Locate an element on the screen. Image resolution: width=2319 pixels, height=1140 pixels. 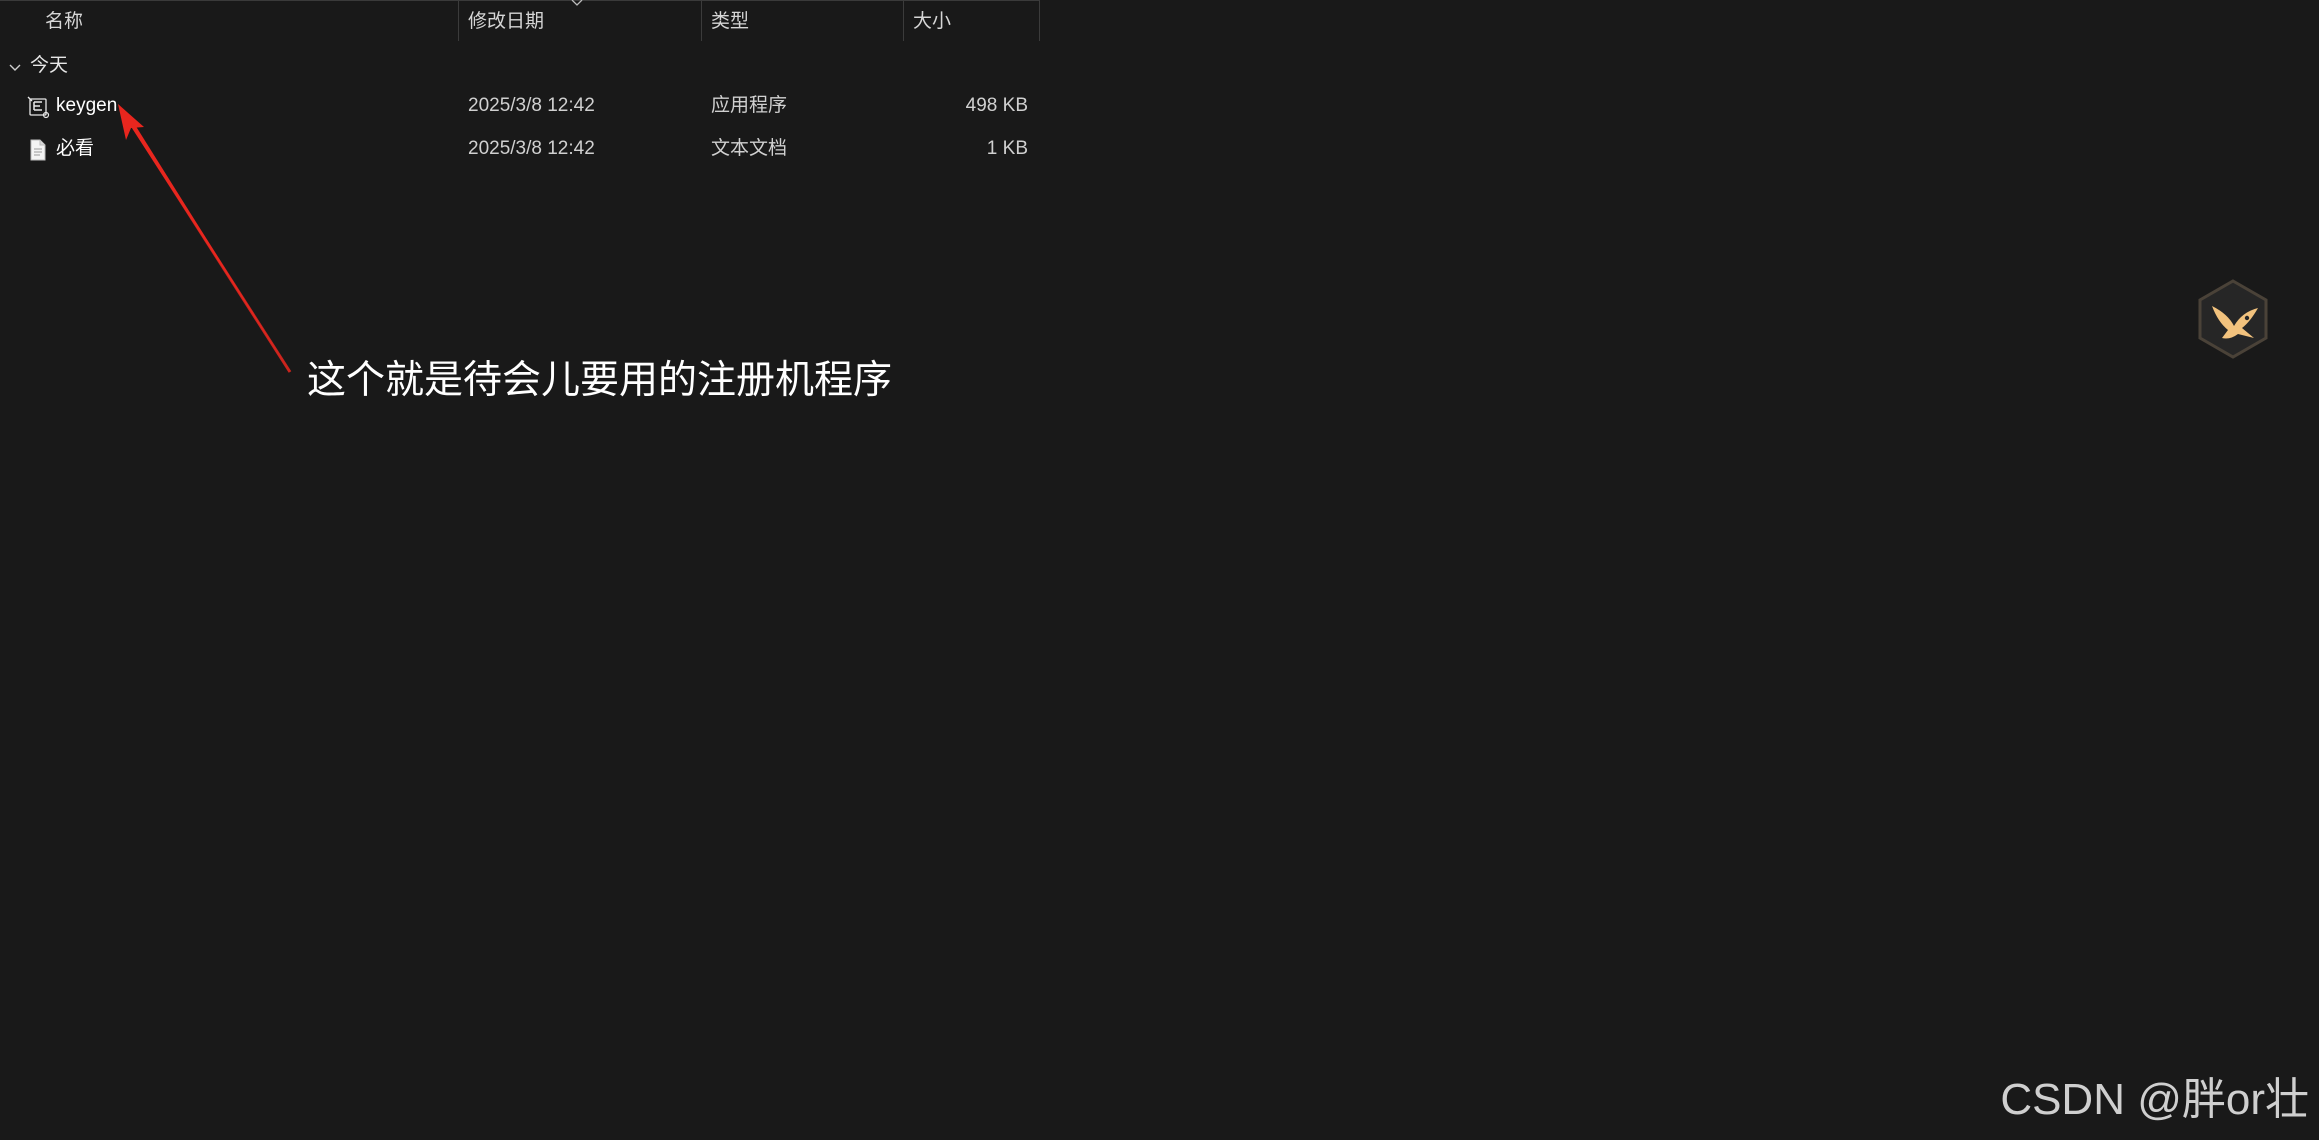
csdn-watermark: CSDN @胖or壮 is located at coordinates (2154, 1099).